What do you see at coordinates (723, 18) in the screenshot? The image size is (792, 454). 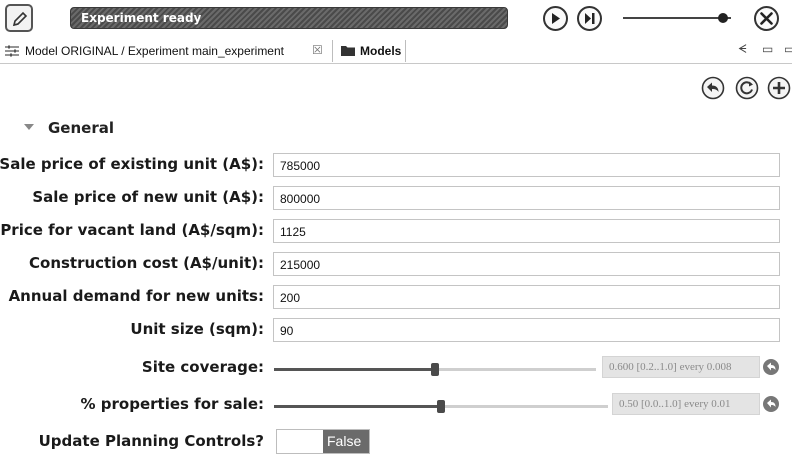 I see `speed-slider-knob` at bounding box center [723, 18].